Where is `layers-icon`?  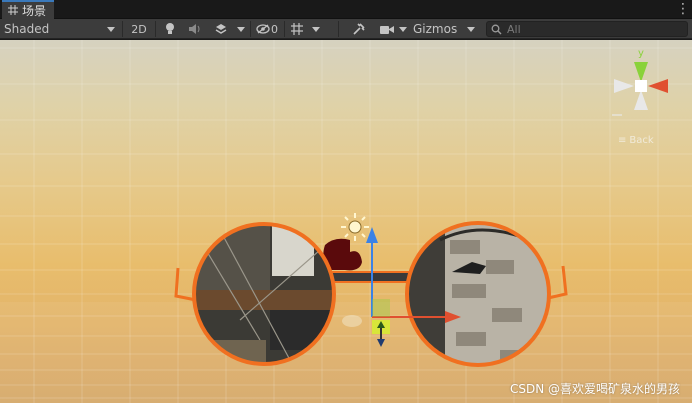
layers-icon is located at coordinates (221, 29).